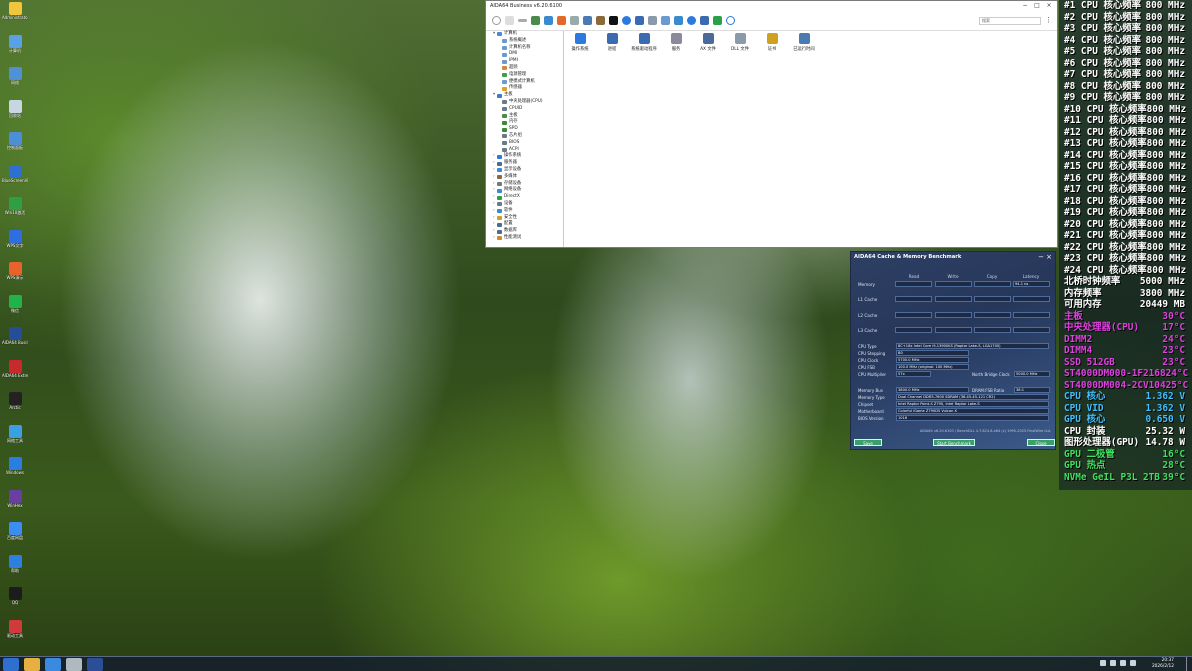 This screenshot has width=1192, height=671. Describe the element at coordinates (1037, 5) in the screenshot. I see `maximize-icon: □` at that location.